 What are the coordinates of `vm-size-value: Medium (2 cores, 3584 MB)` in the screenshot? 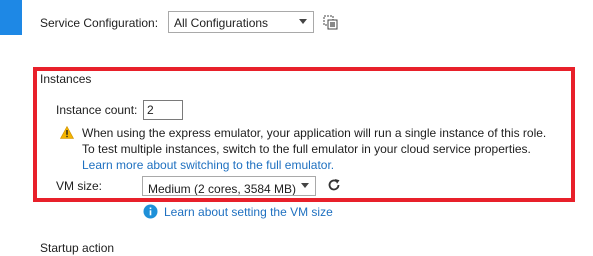 It's located at (222, 189).